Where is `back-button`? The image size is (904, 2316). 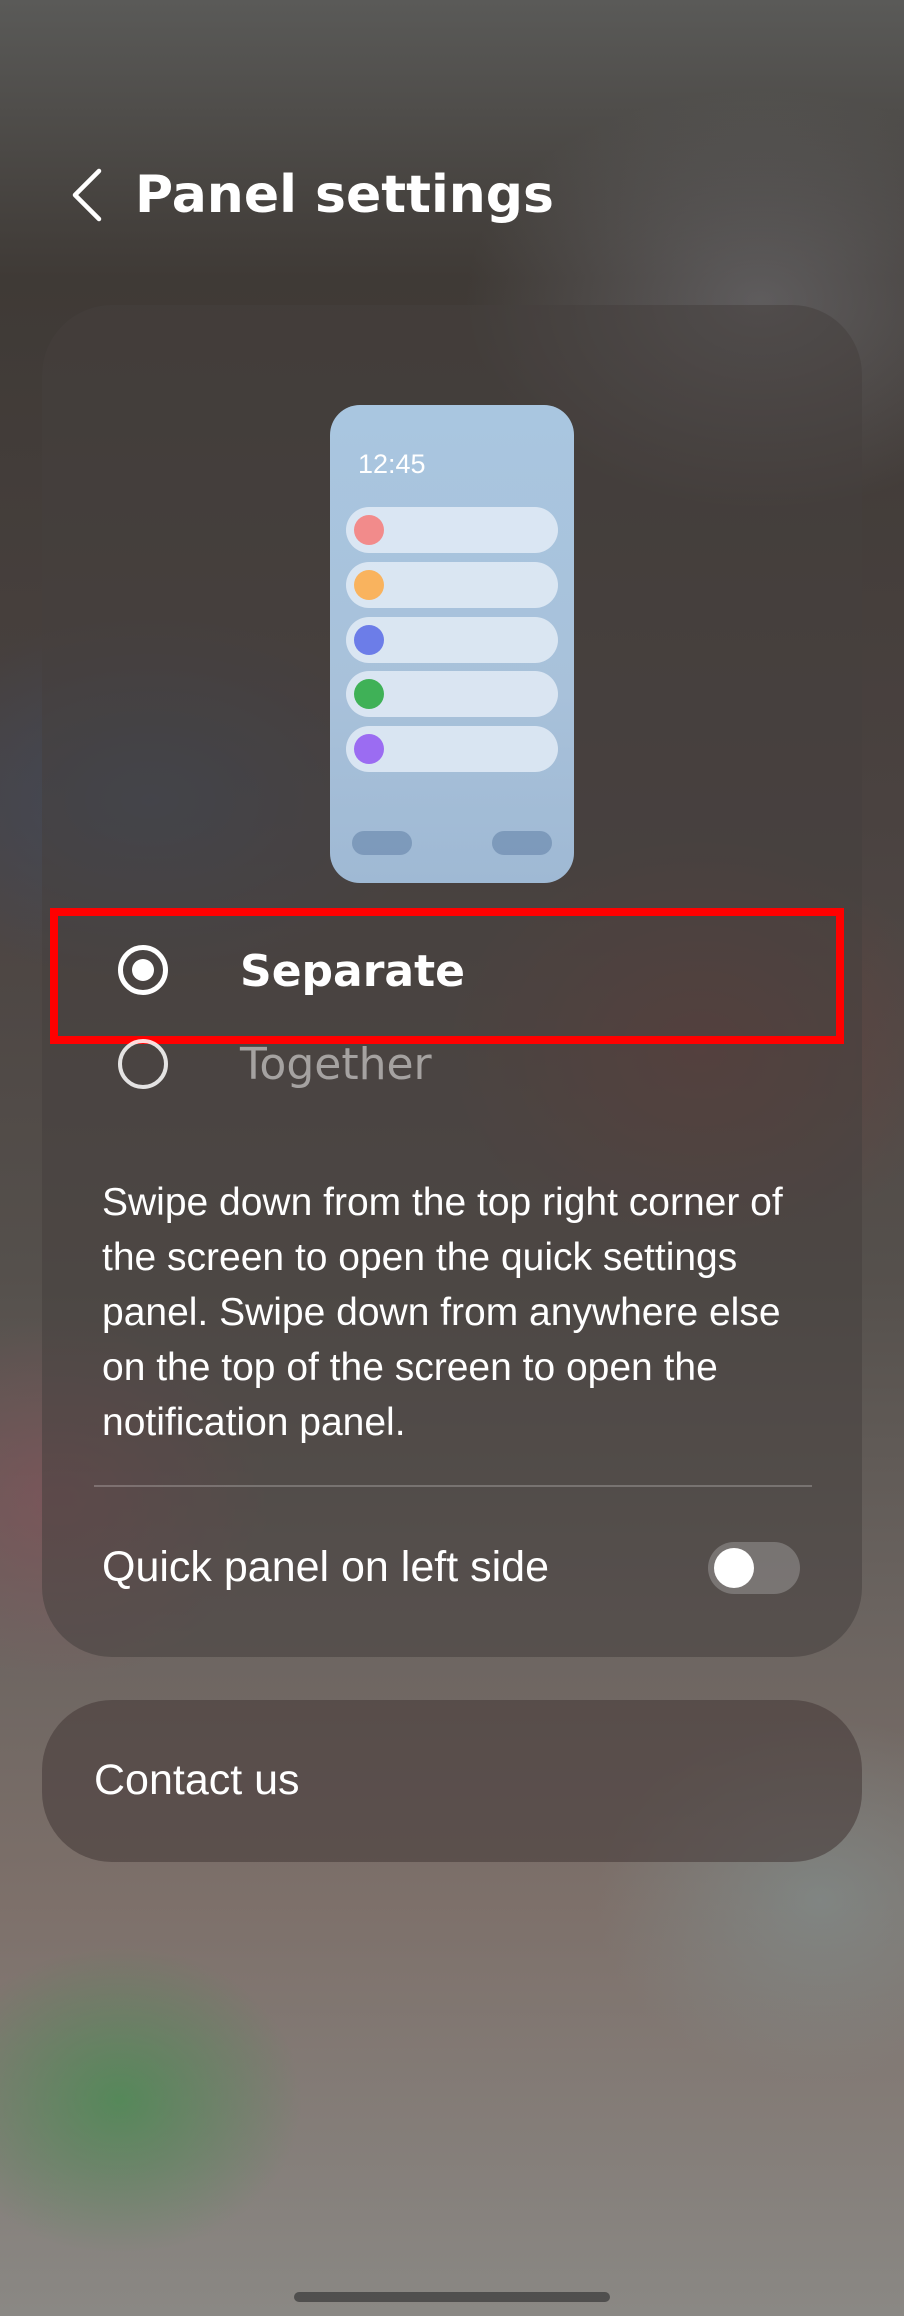
back-button is located at coordinates (87, 195).